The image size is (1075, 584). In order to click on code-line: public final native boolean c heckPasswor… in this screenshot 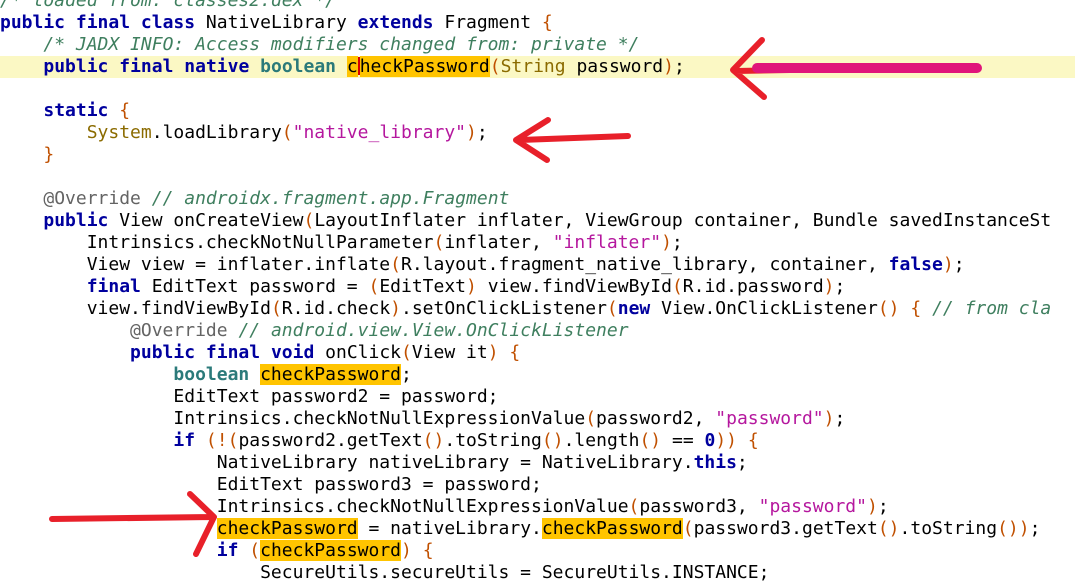, I will do `click(537, 67)`.